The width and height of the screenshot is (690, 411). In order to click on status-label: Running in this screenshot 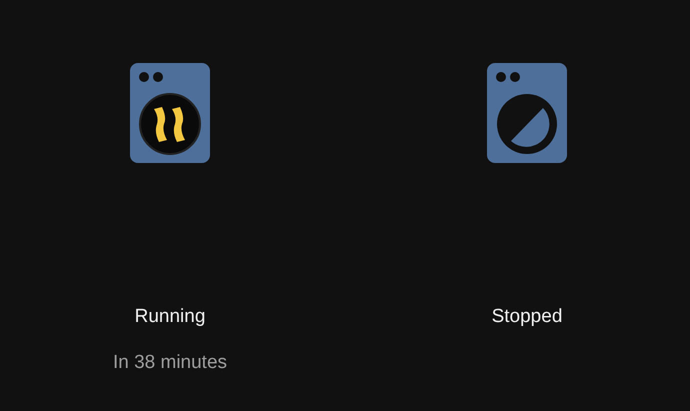, I will do `click(170, 317)`.